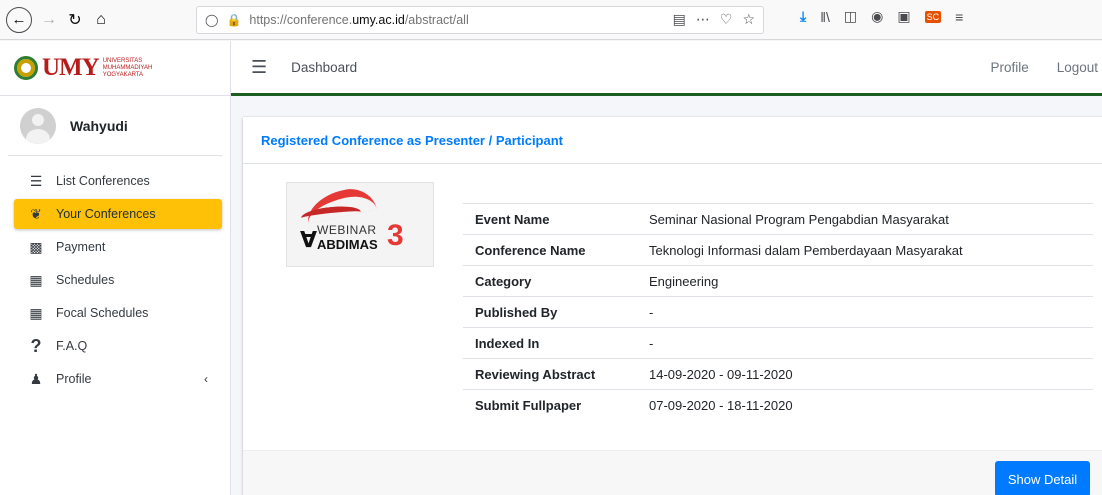 The height and width of the screenshot is (495, 1102). What do you see at coordinates (103, 181) in the screenshot?
I see `sidebar-item-label: List Conferences` at bounding box center [103, 181].